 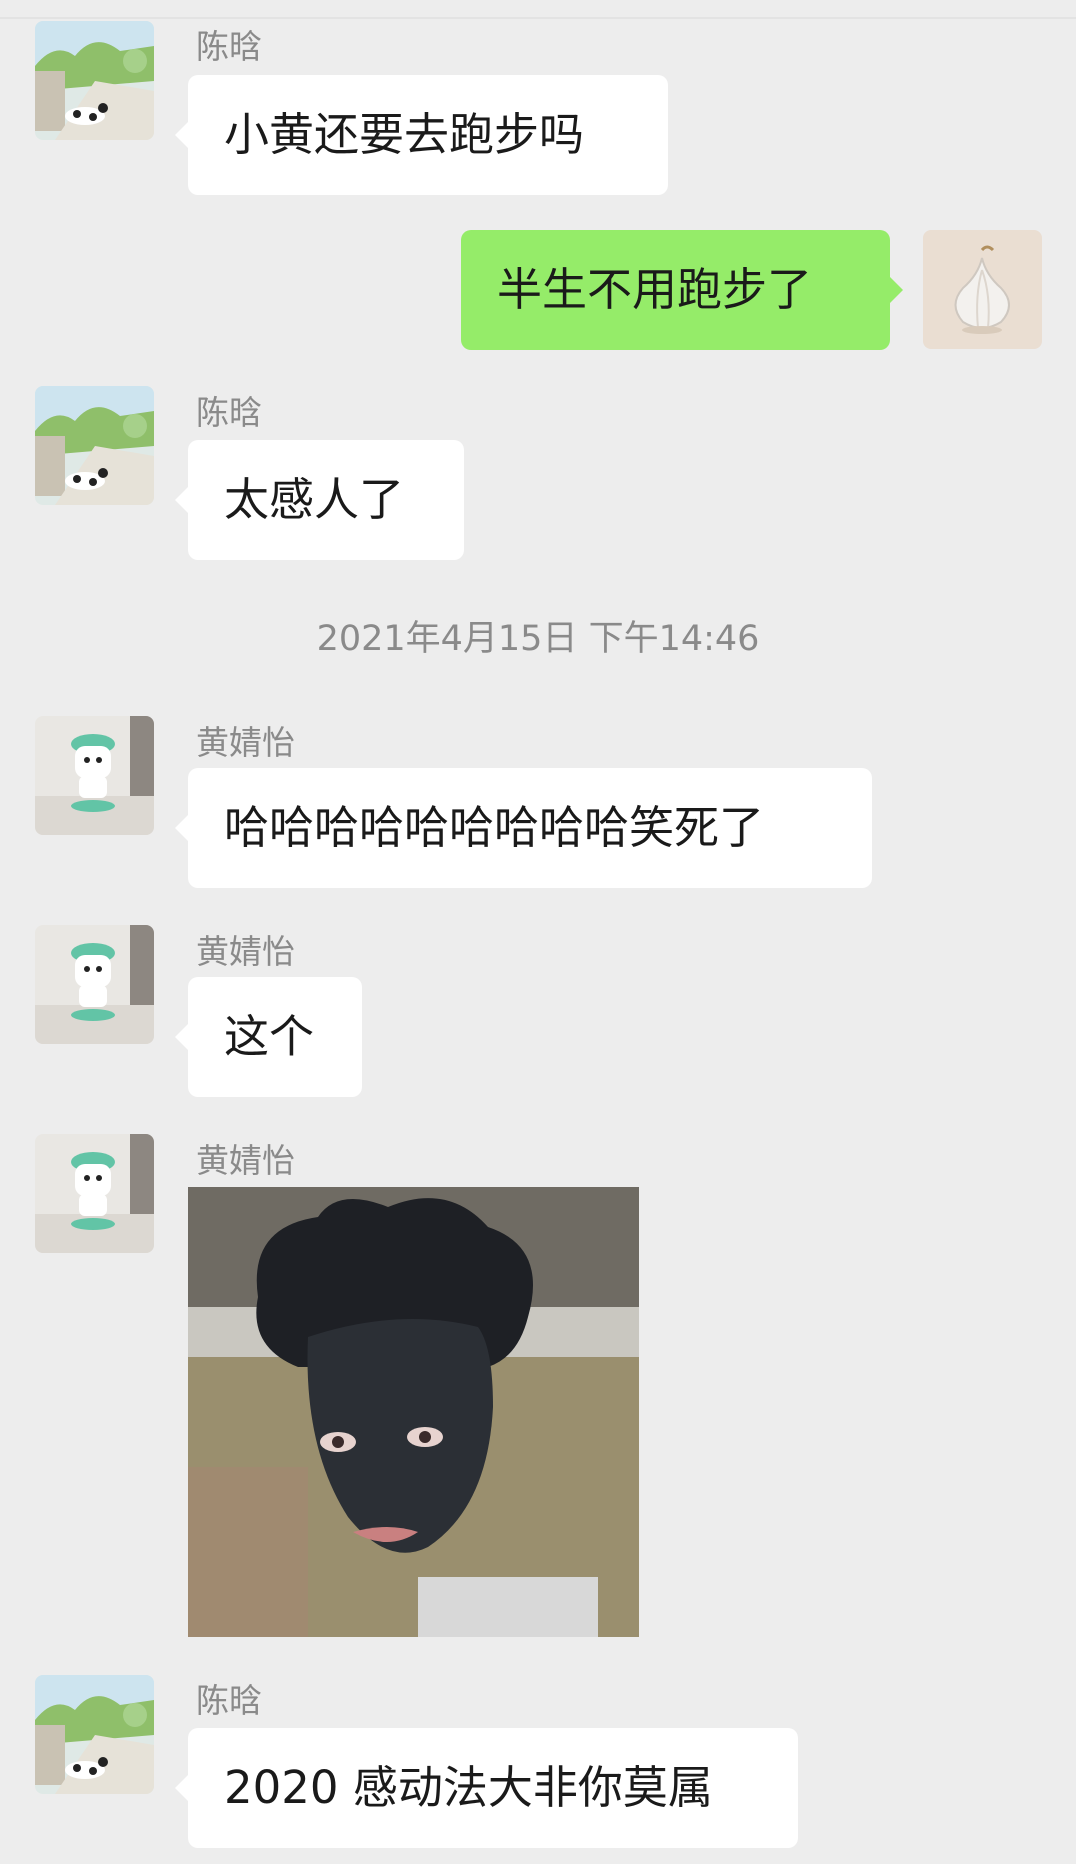 I want to click on top-divider, so click(x=538, y=18).